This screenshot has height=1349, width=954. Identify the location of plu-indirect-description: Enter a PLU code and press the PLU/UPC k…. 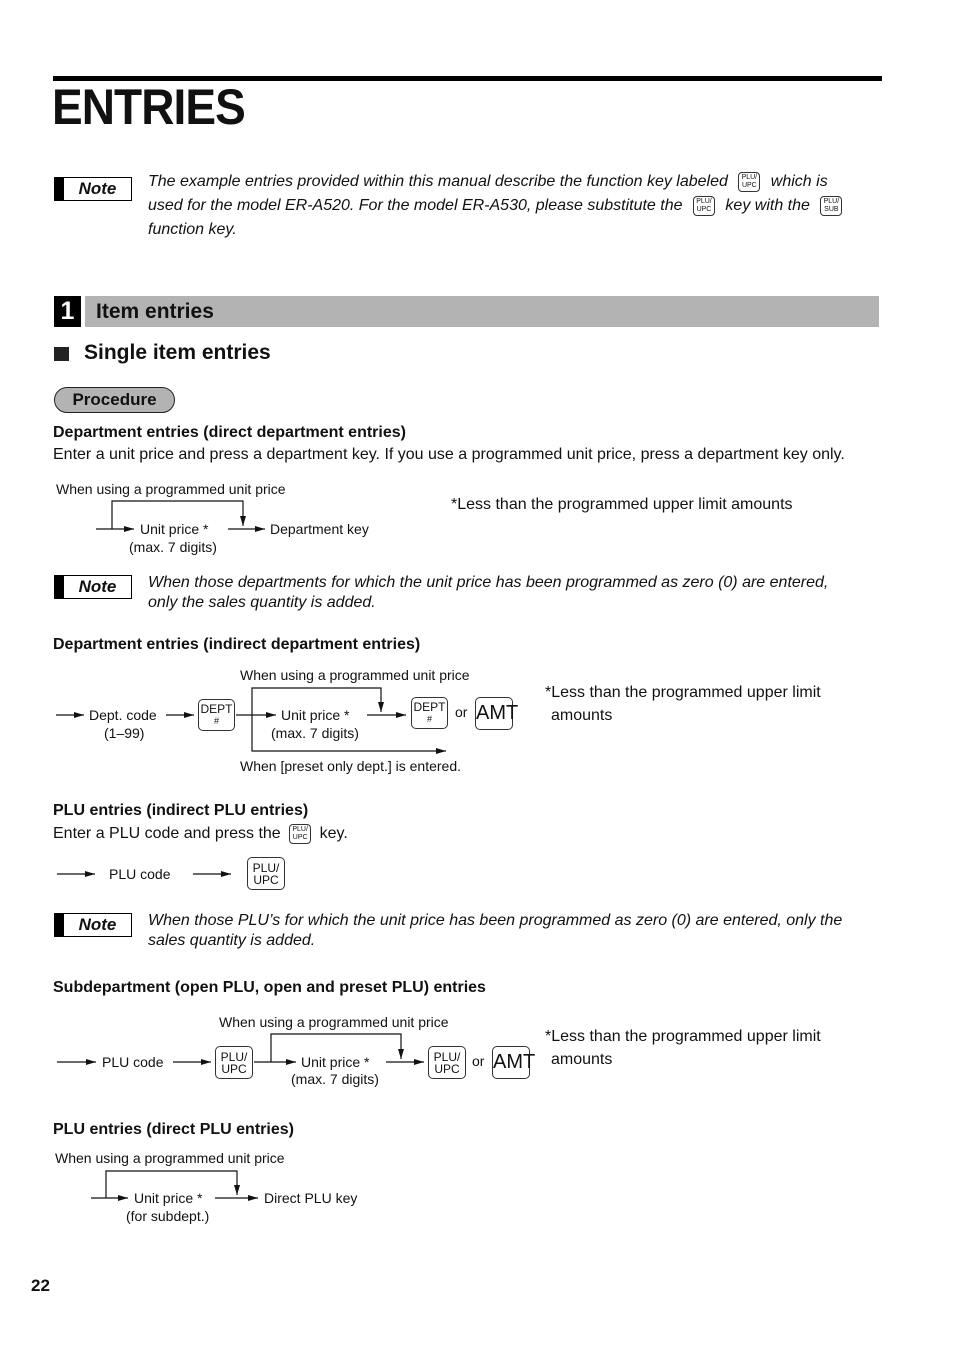
(200, 834).